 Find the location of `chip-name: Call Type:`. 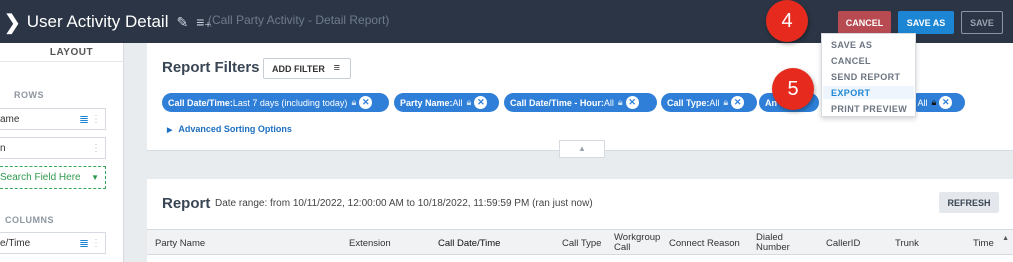

chip-name: Call Type: is located at coordinates (688, 102).